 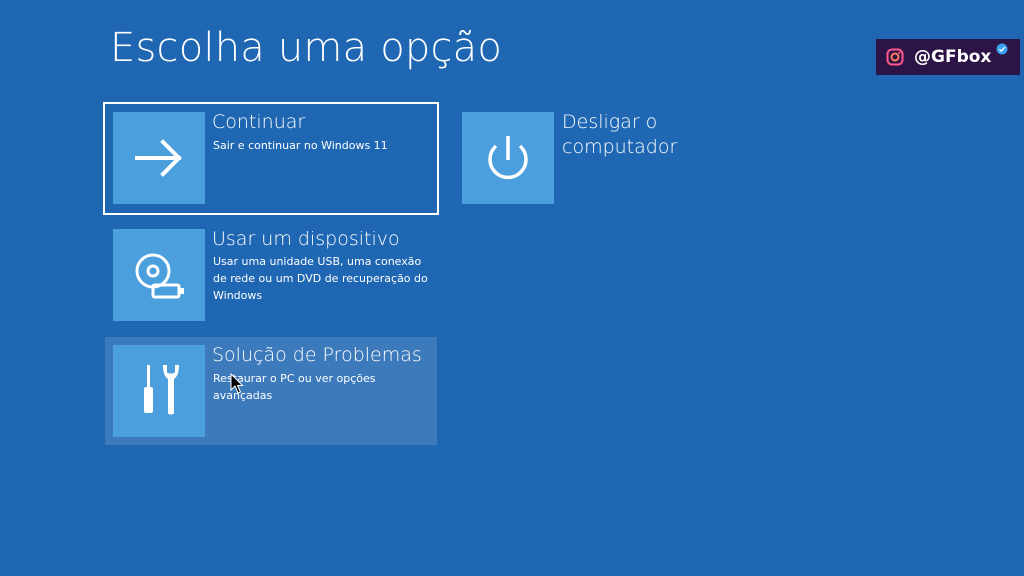 I want to click on use-device-tile, so click(x=159, y=275).